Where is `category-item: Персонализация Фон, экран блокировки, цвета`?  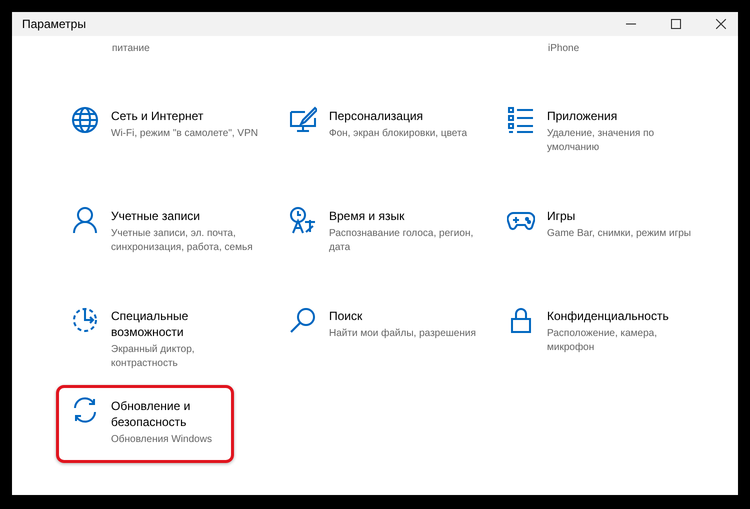
category-item: Персонализация Фон, экран блокировки, цвета is located at coordinates (381, 124).